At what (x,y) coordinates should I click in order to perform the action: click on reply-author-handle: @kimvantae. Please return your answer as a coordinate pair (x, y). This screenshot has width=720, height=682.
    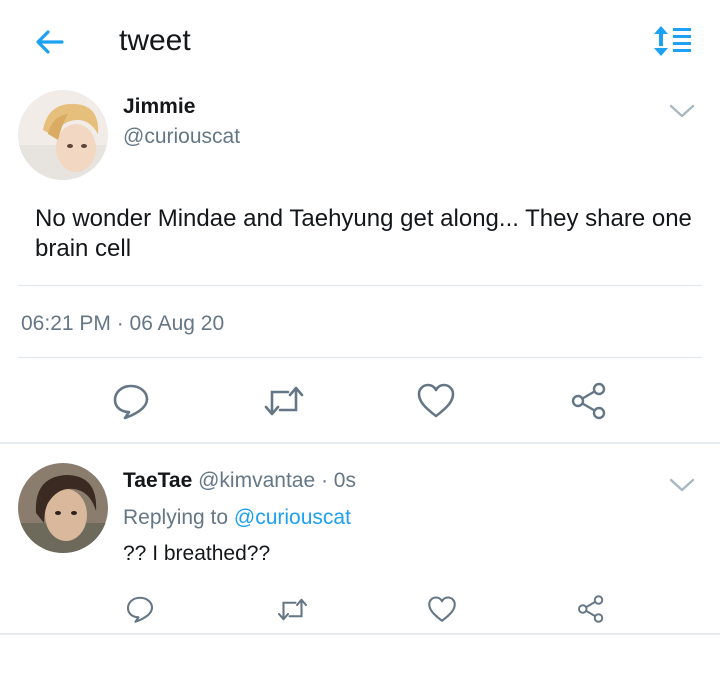
    Looking at the image, I should click on (256, 480).